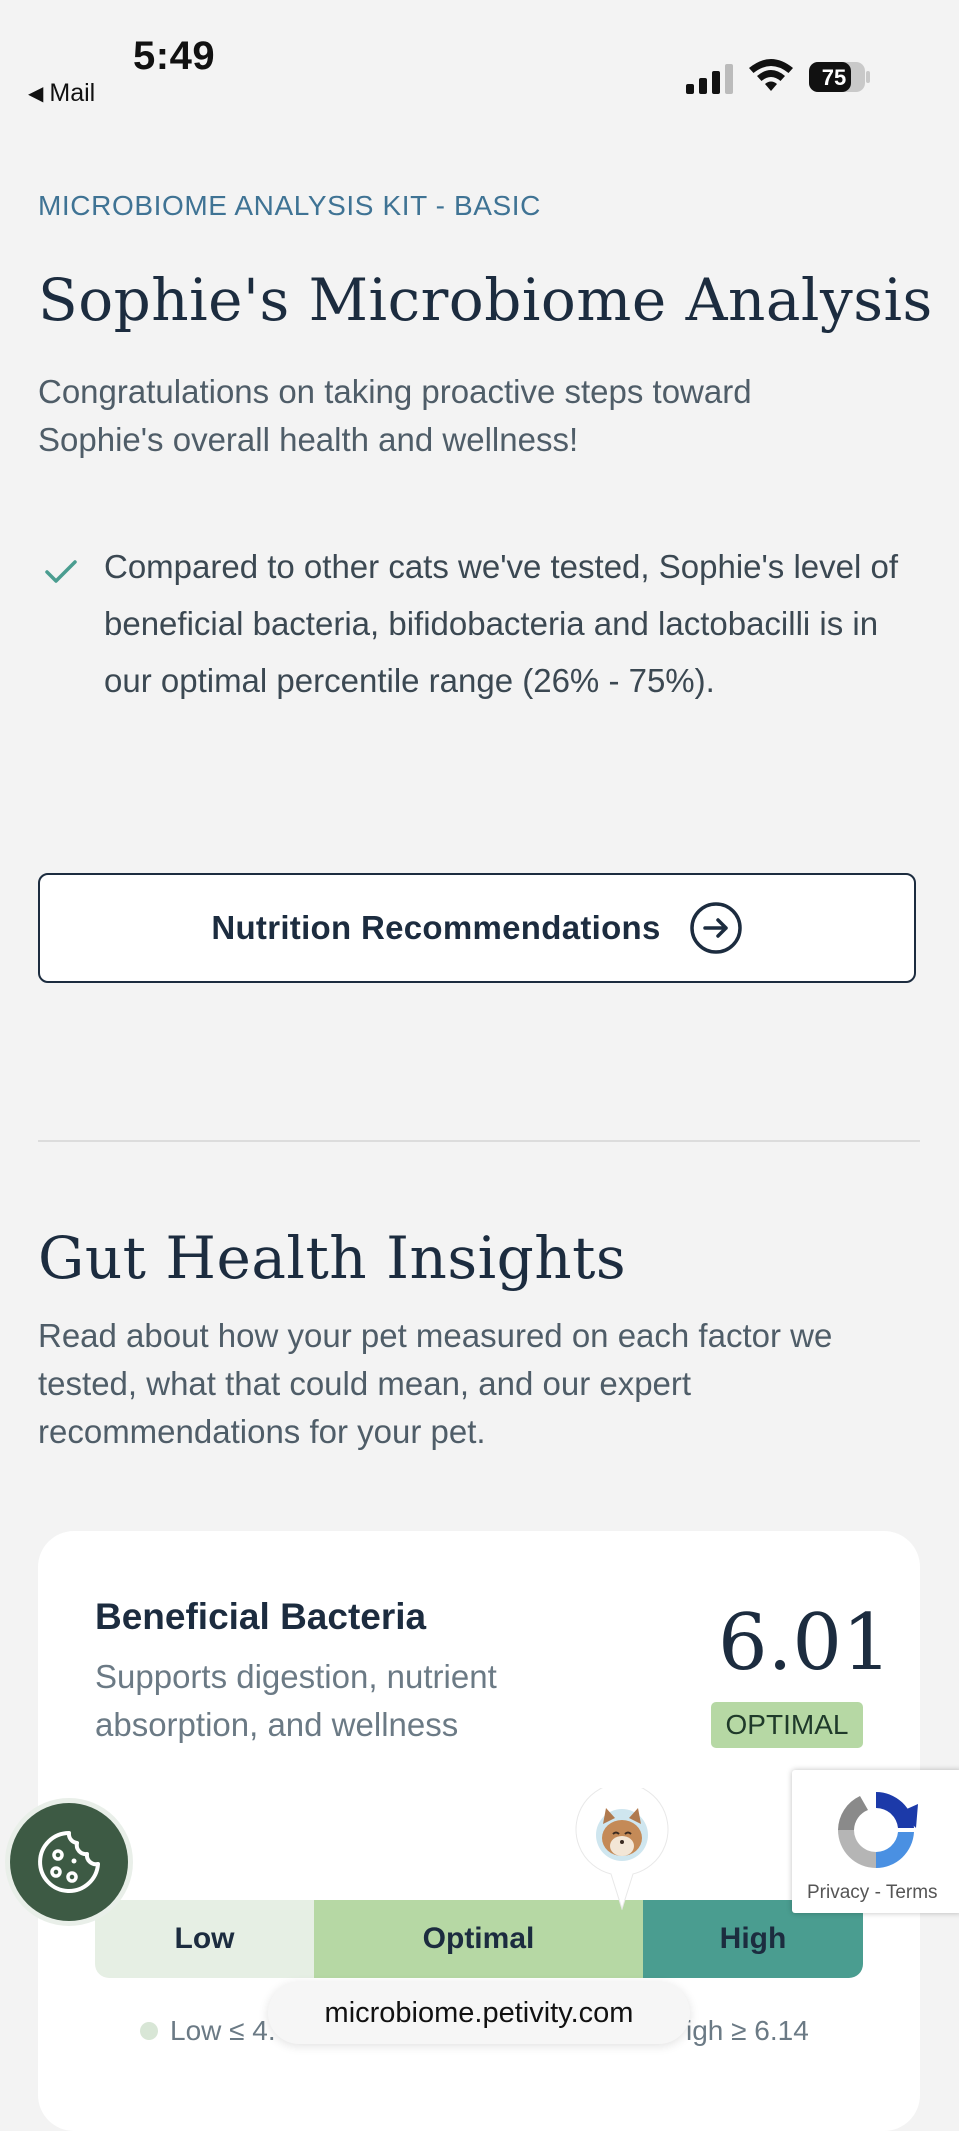  What do you see at coordinates (174, 56) in the screenshot?
I see `status-time: 5:49` at bounding box center [174, 56].